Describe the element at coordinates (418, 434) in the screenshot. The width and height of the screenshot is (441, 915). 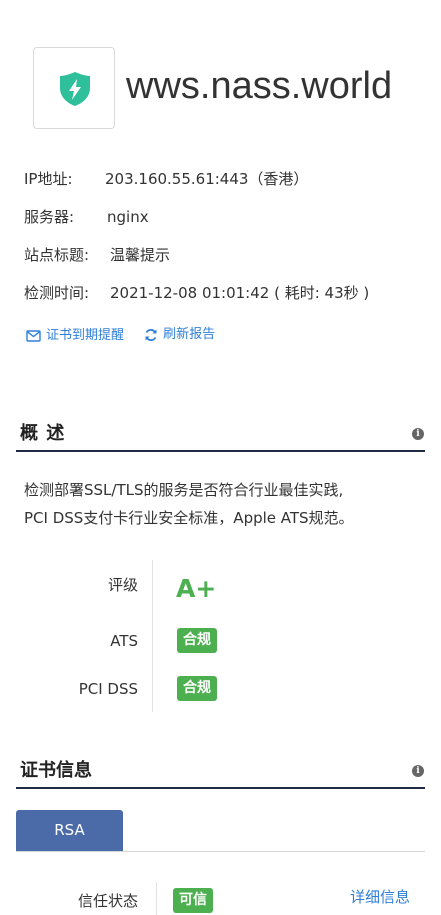
I see `overview-info-icon: i` at that location.